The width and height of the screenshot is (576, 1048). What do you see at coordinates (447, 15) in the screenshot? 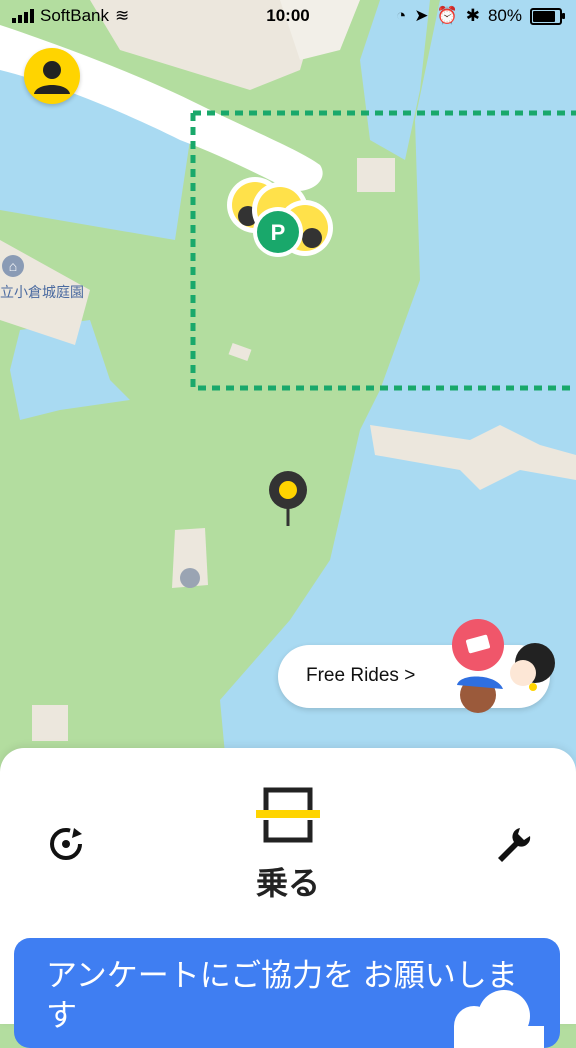
I see `alarm-icon: ⏰` at bounding box center [447, 15].